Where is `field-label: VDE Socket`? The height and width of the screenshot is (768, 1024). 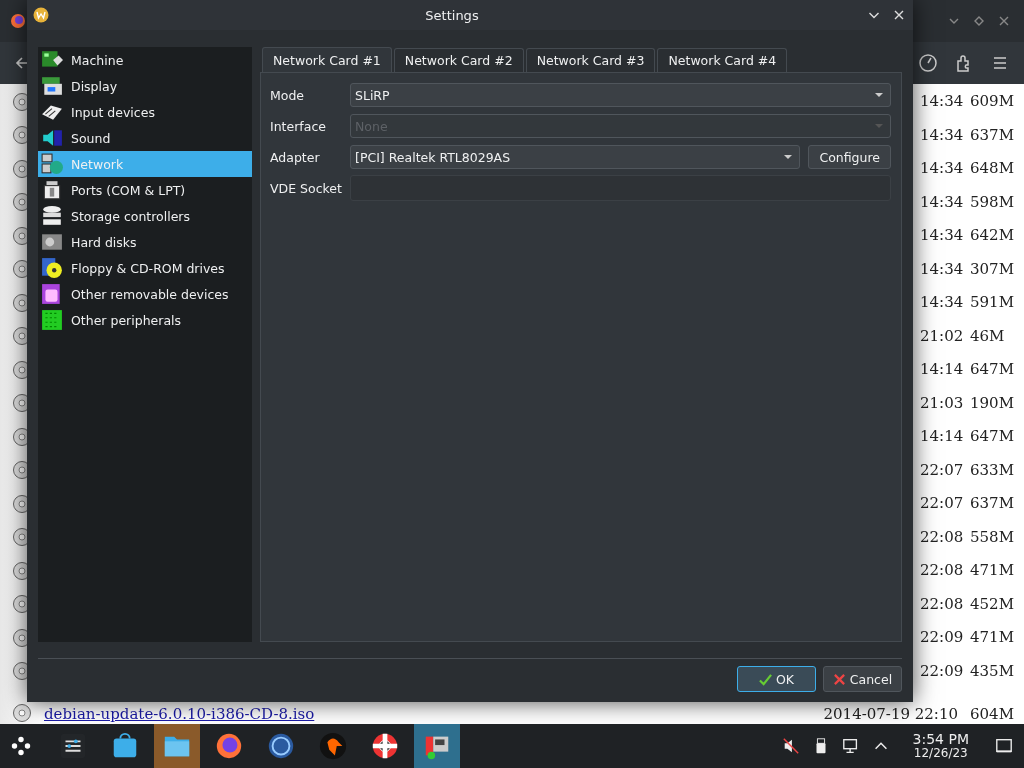
field-label: VDE Socket is located at coordinates (306, 188).